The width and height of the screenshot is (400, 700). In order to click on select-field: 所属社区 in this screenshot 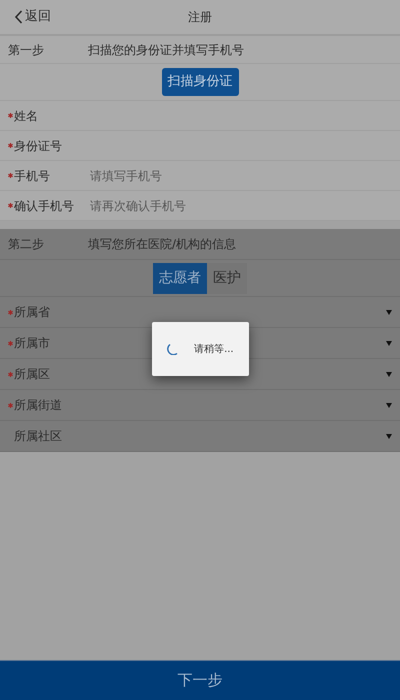, I will do `click(200, 436)`.